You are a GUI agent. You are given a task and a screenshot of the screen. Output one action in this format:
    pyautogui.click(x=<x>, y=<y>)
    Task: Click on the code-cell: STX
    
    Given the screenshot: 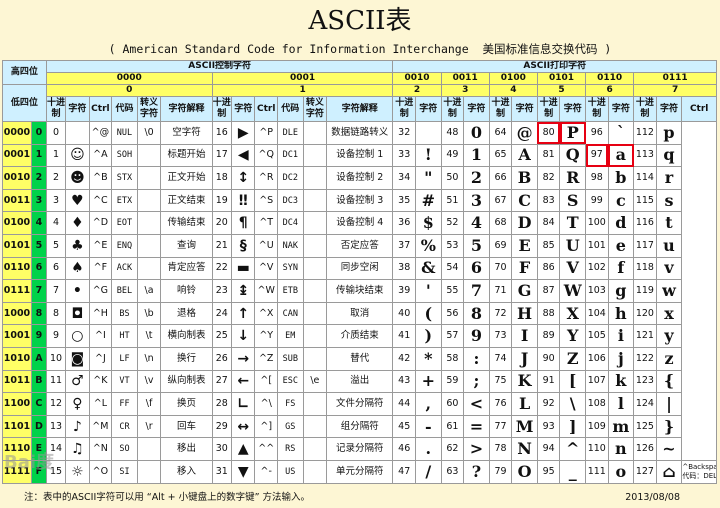 What is the action you would take?
    pyautogui.click(x=124, y=178)
    